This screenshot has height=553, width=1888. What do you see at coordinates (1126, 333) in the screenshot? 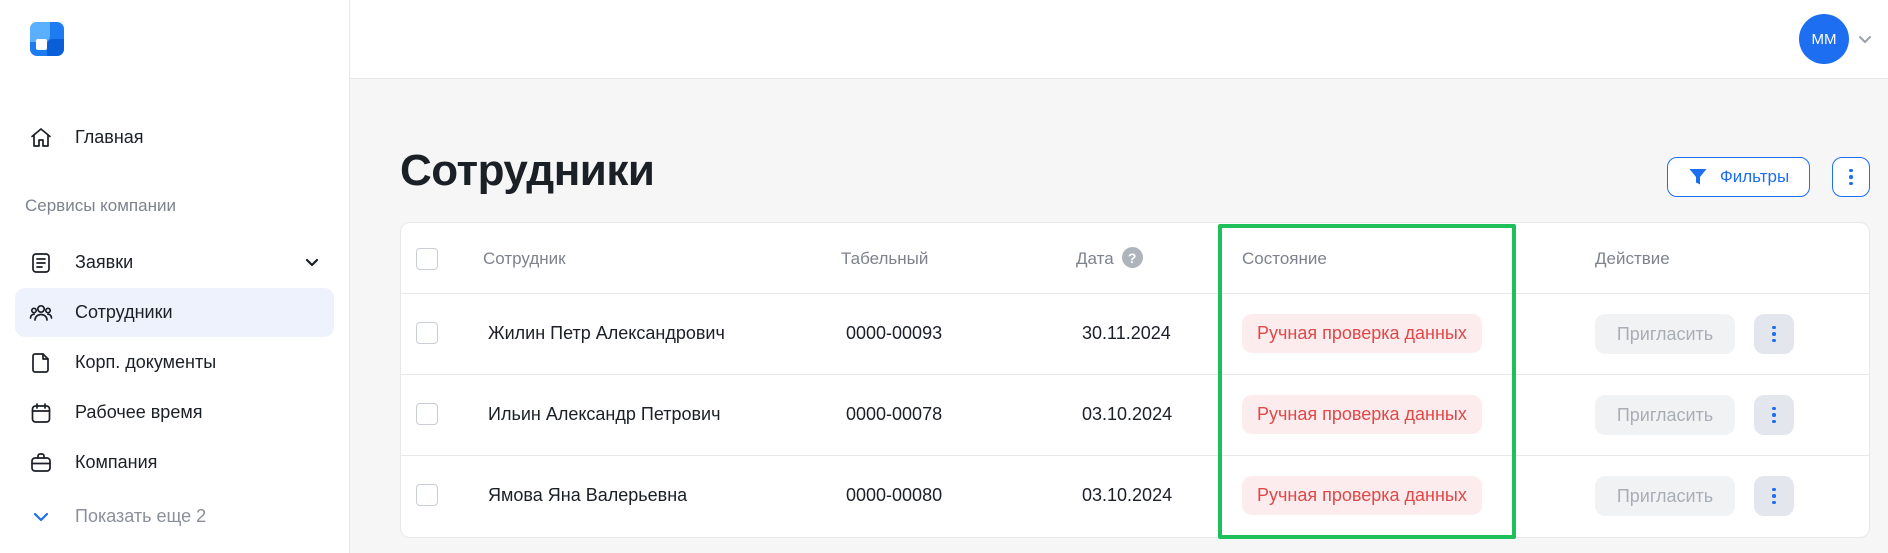
I see `date-value: 30.11.2024` at bounding box center [1126, 333].